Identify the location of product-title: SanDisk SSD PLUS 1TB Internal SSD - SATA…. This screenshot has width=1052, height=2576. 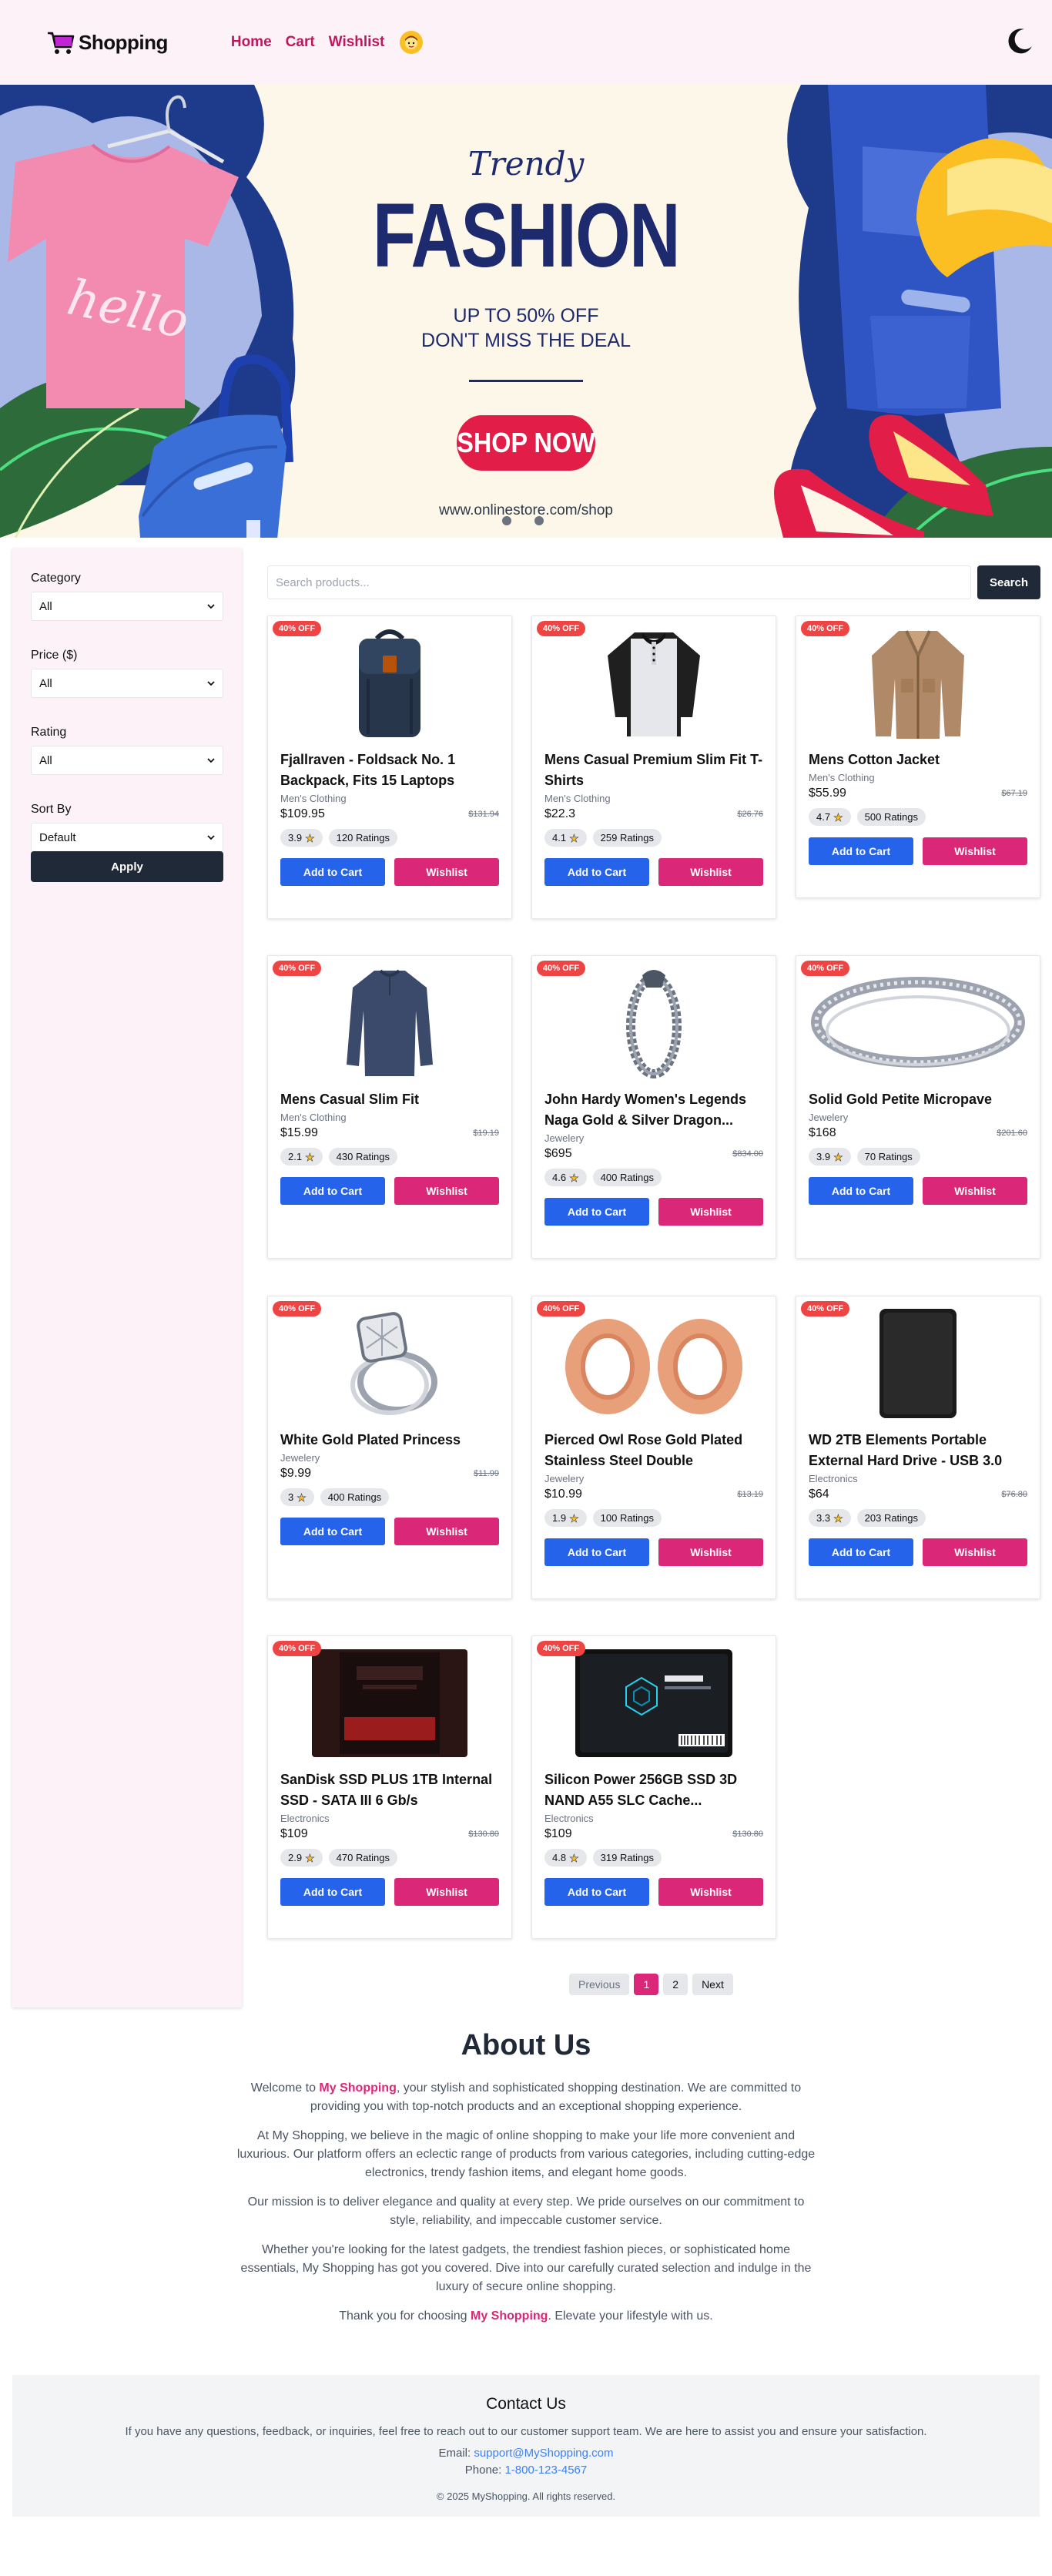
(389, 1790).